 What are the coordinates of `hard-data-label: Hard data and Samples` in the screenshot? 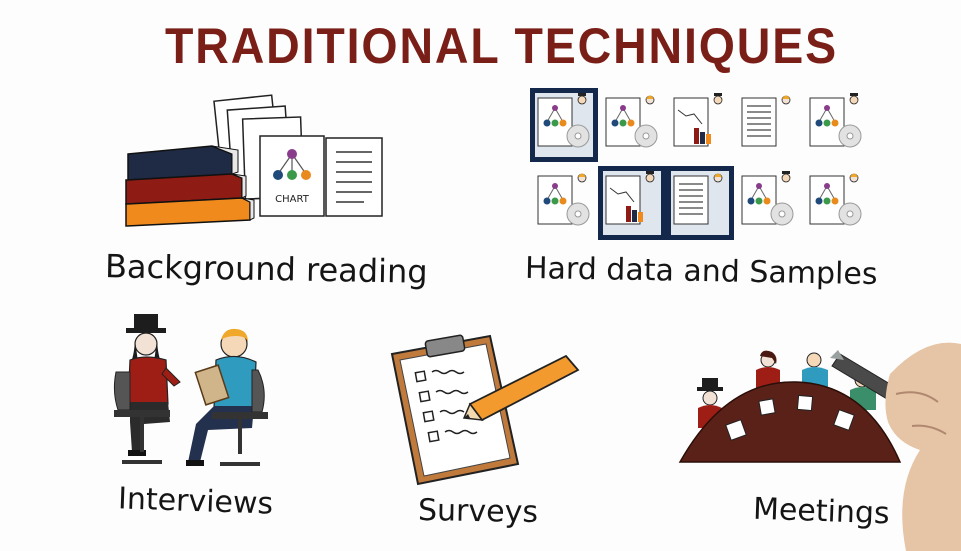 It's located at (701, 271).